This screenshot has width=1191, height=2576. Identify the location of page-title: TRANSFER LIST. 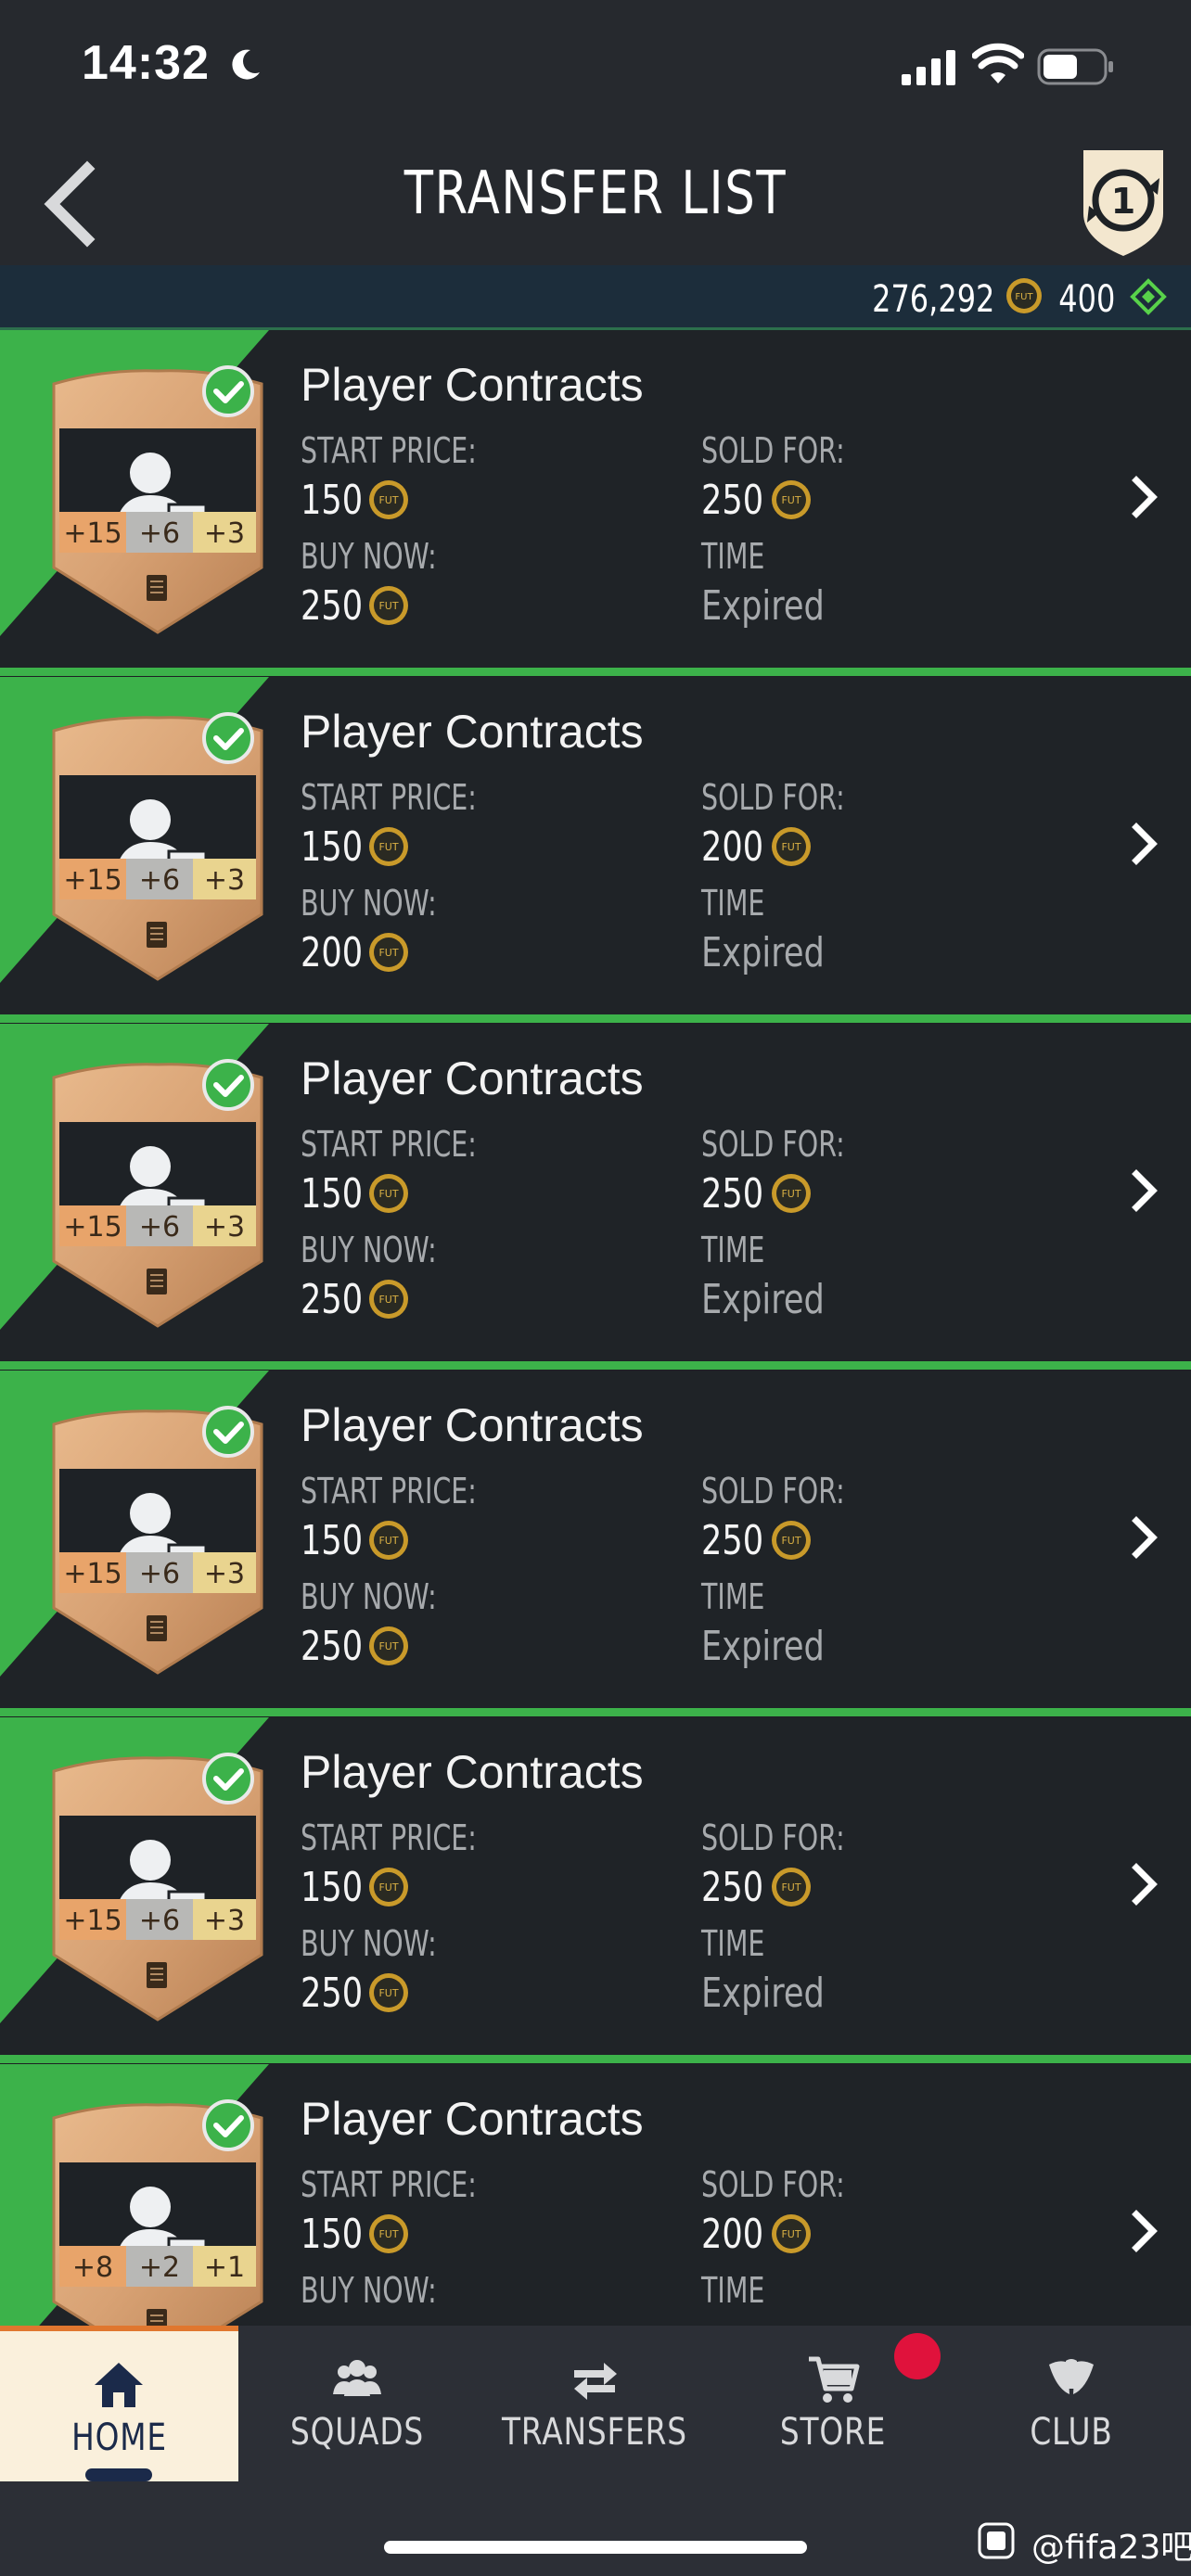
(595, 193).